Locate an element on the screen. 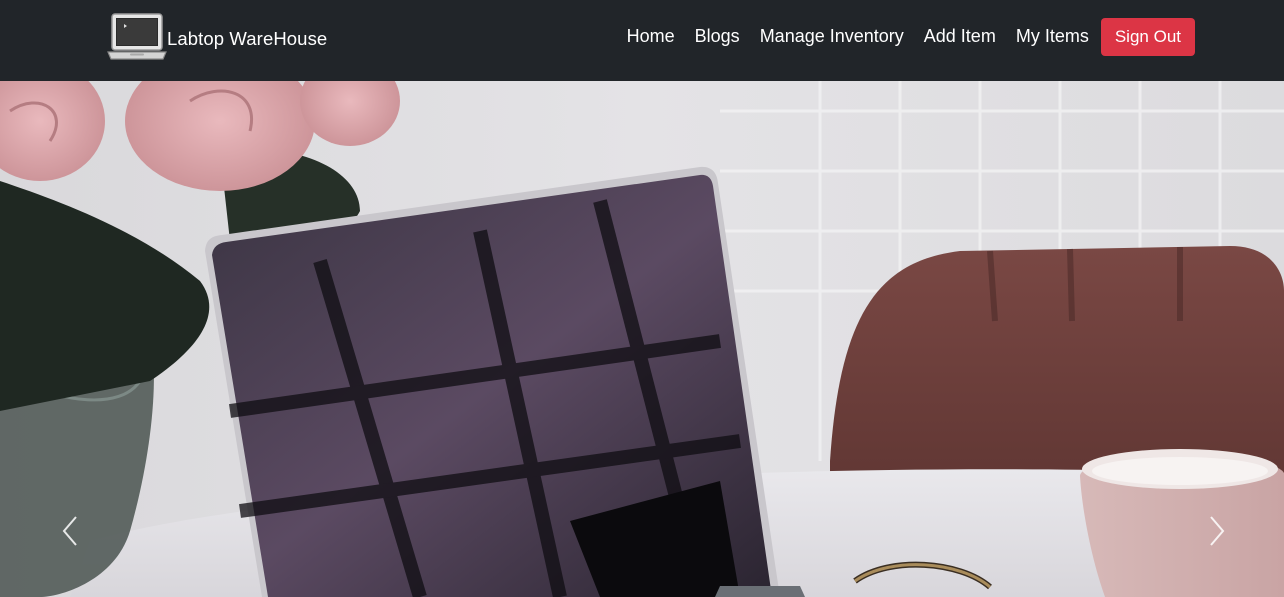 This screenshot has height=597, width=1284. nav-home: Home is located at coordinates (651, 36).